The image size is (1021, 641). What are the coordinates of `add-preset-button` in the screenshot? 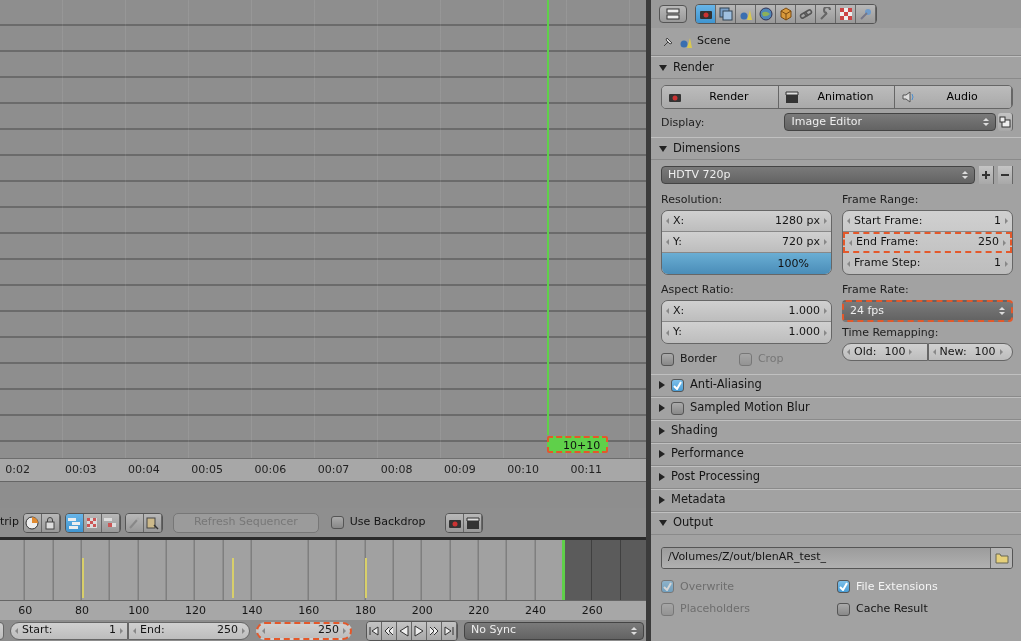 It's located at (986, 175).